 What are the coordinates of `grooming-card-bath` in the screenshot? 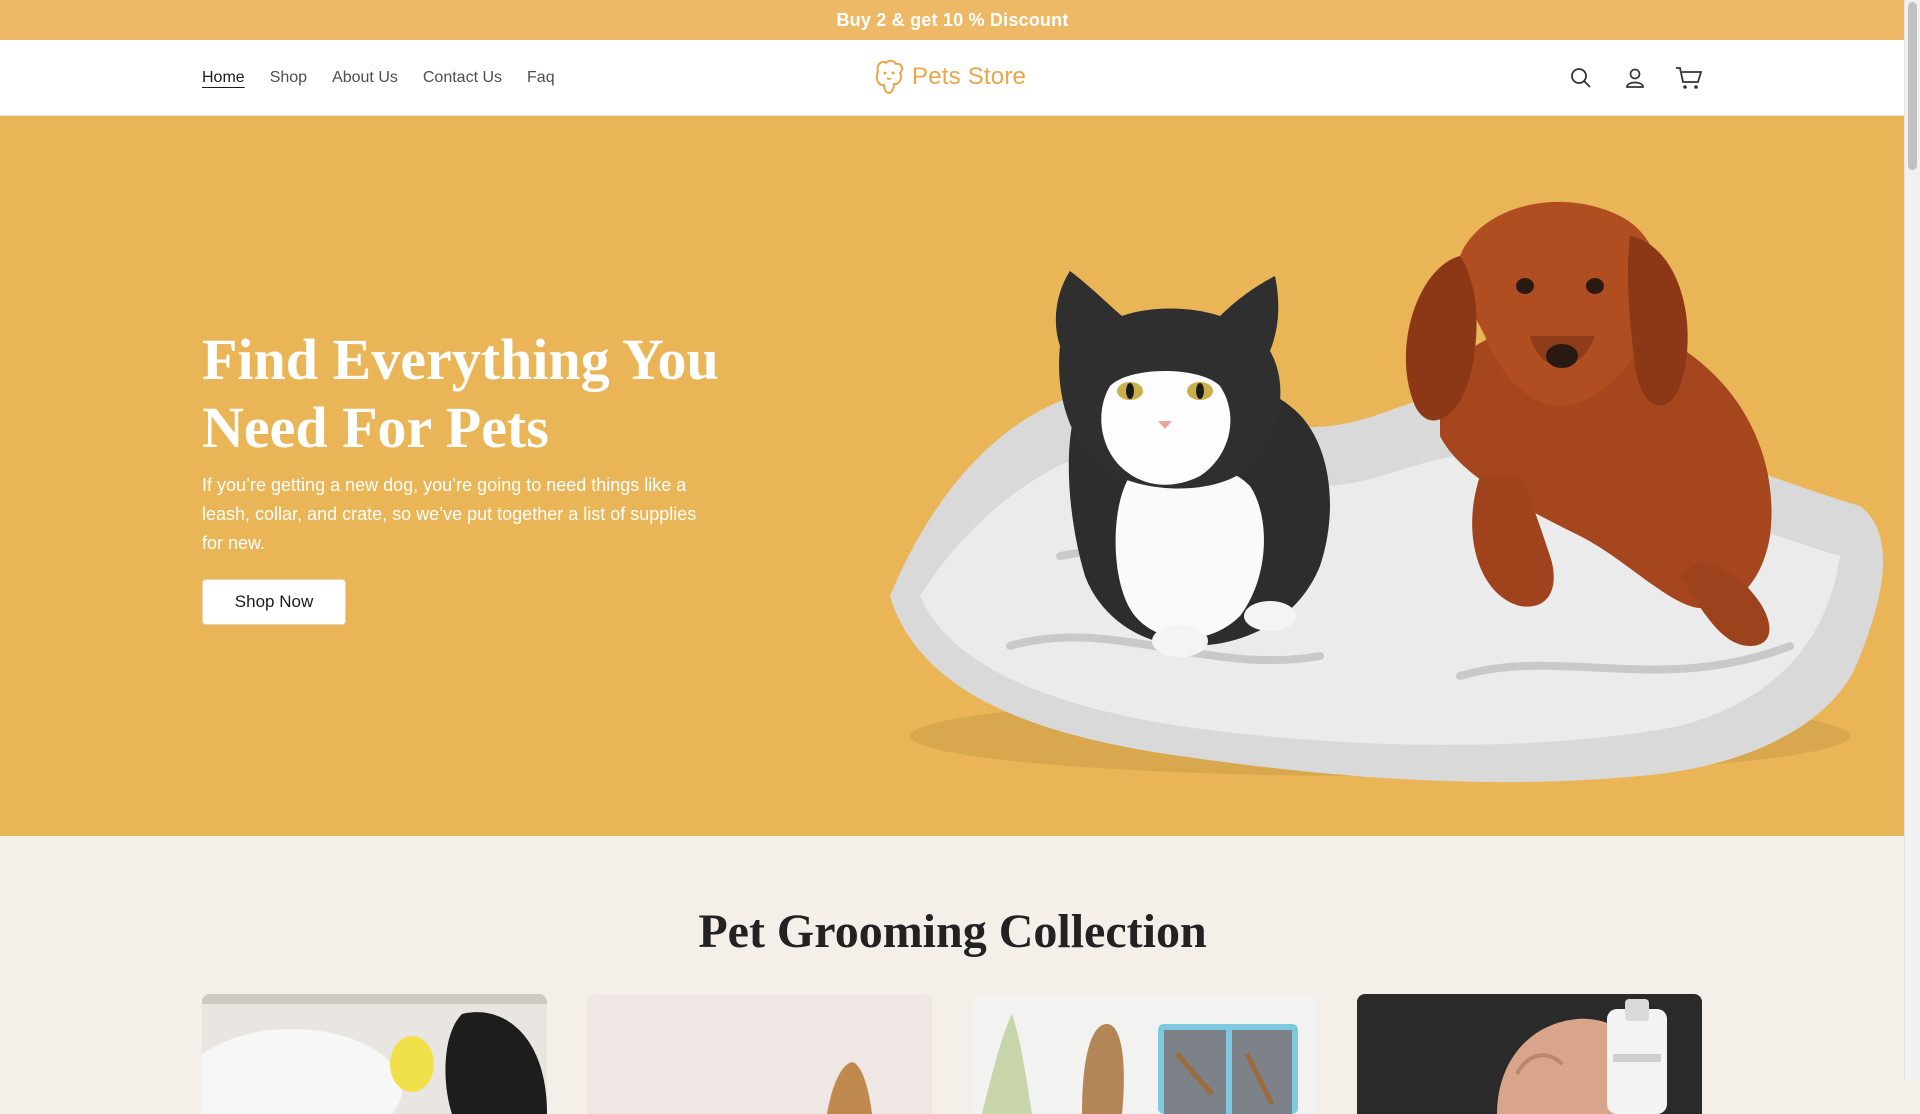 It's located at (374, 1054).